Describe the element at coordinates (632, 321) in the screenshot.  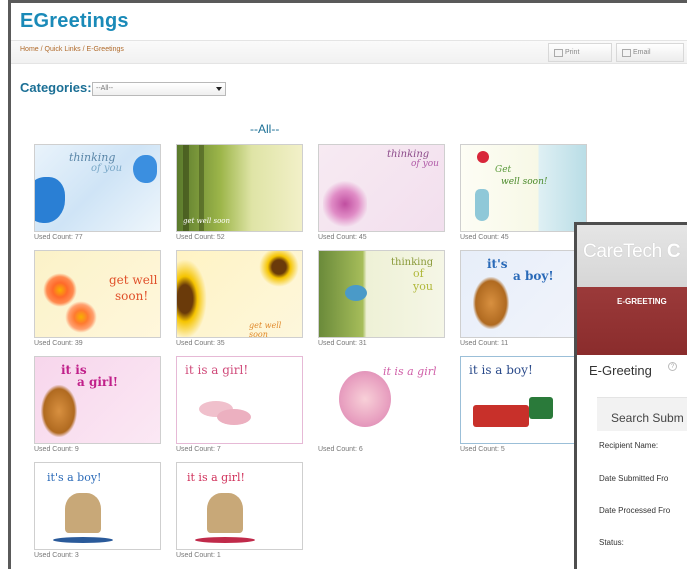
I see `main-nav: E-GREETING` at that location.